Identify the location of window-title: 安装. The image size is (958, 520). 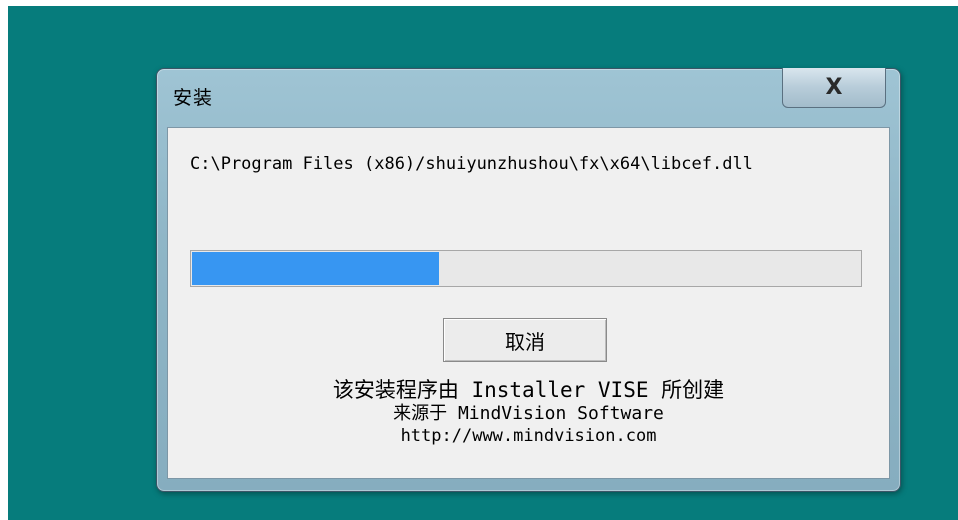
(193, 98).